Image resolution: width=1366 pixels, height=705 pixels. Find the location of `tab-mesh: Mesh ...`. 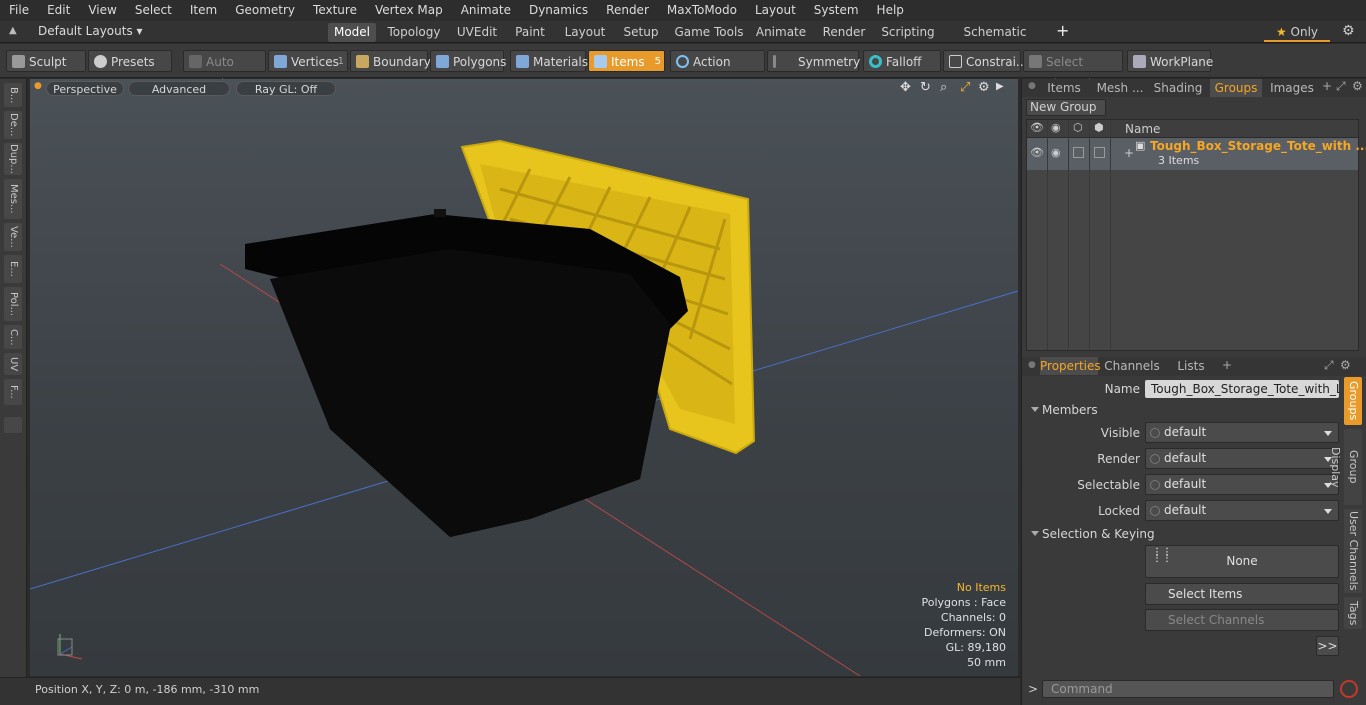

tab-mesh: Mesh ... is located at coordinates (1120, 88).